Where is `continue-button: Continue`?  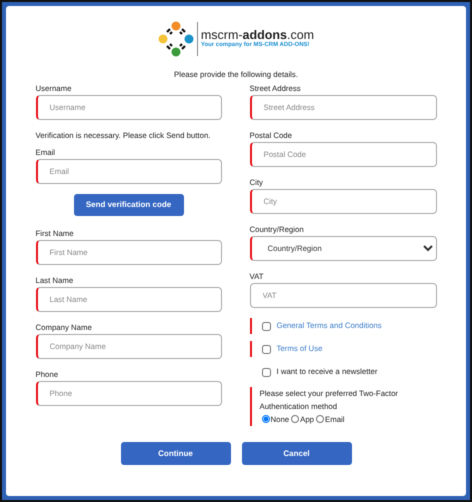
continue-button: Continue is located at coordinates (175, 453).